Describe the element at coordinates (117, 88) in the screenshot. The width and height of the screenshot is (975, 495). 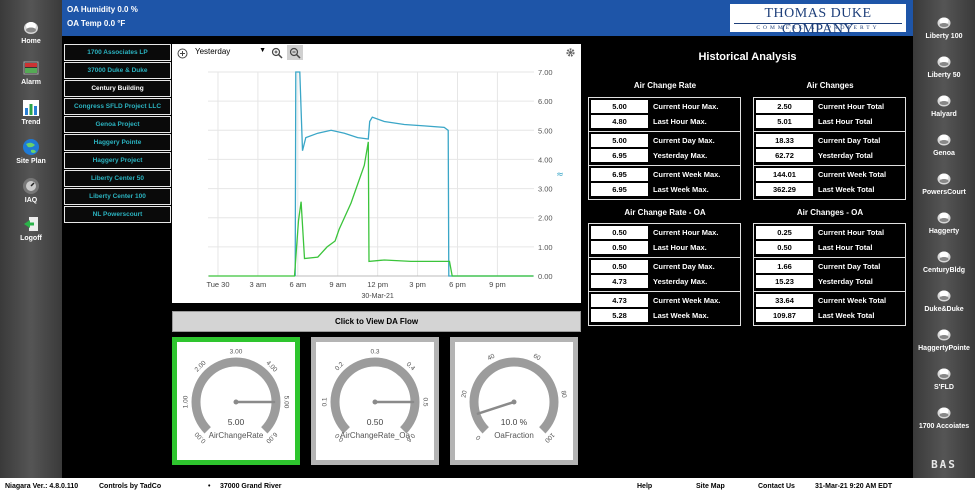
I see `building-item: Century Building` at that location.